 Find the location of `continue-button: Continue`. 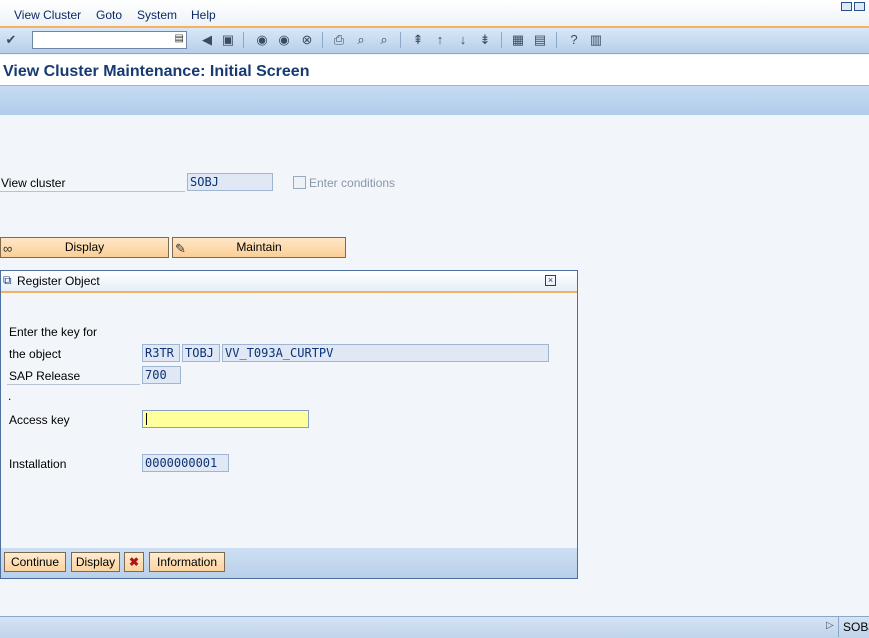

continue-button: Continue is located at coordinates (35, 562).